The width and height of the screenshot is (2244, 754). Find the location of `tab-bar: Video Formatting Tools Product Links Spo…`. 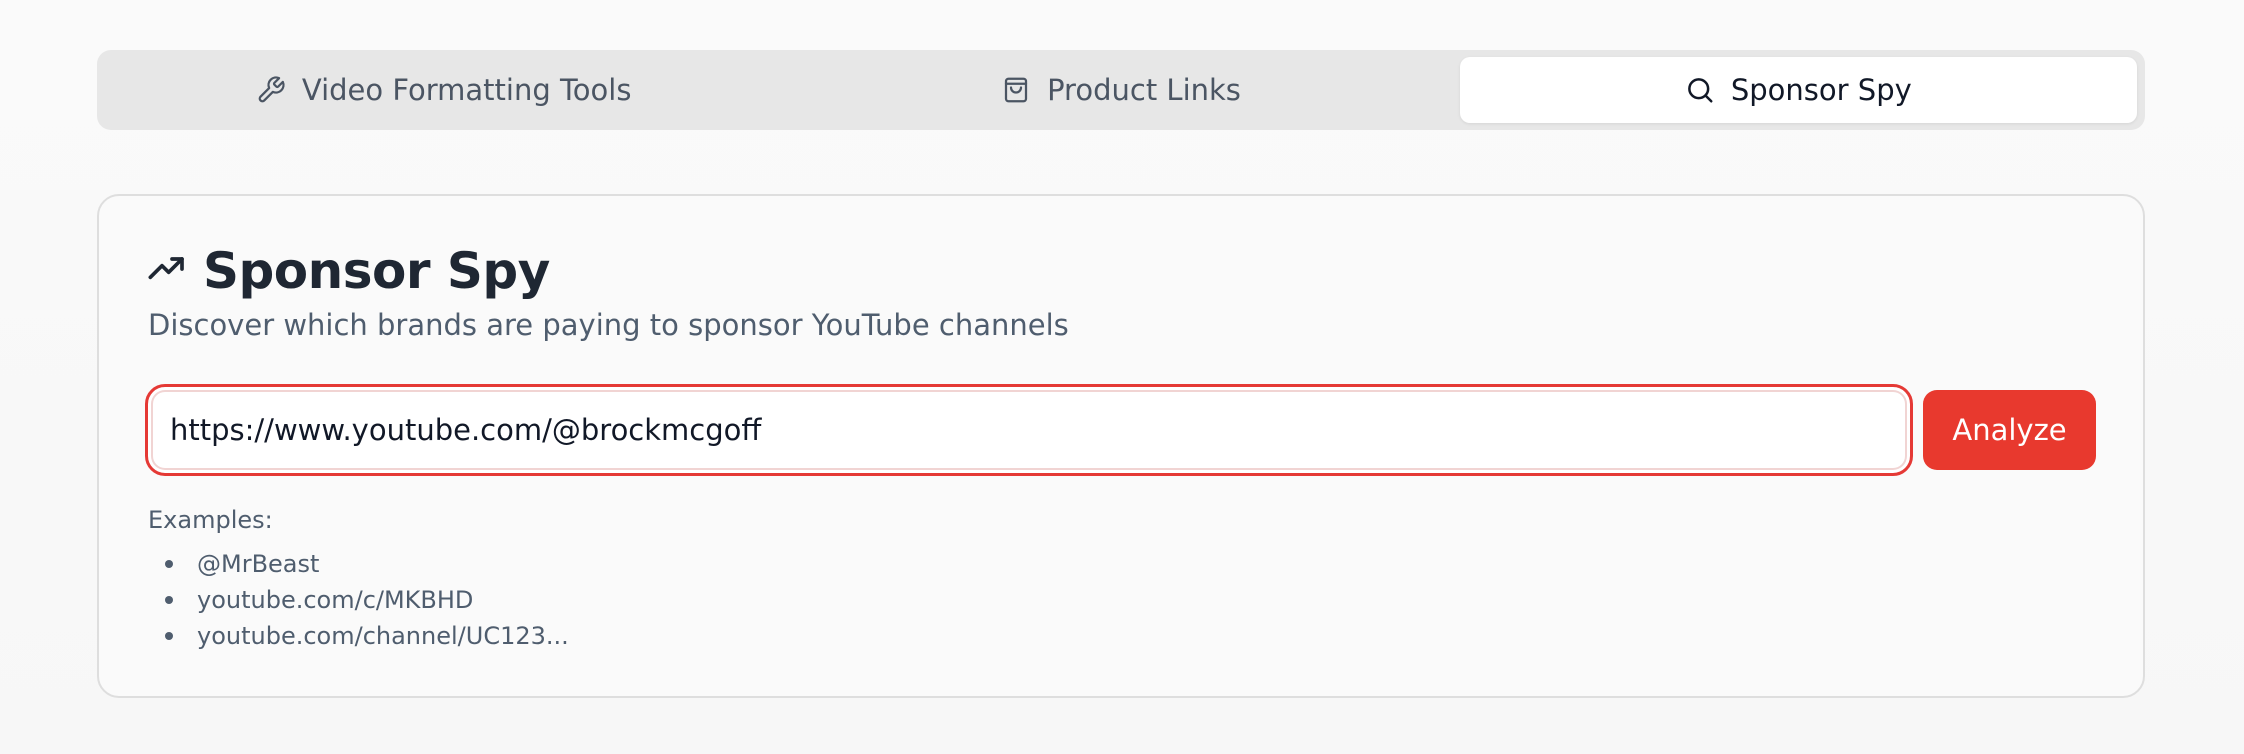

tab-bar: Video Formatting Tools Product Links Spo… is located at coordinates (1121, 90).